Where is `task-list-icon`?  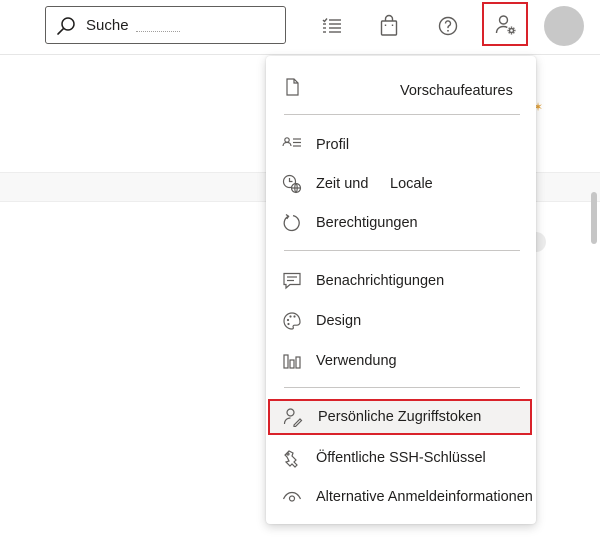 task-list-icon is located at coordinates (332, 26).